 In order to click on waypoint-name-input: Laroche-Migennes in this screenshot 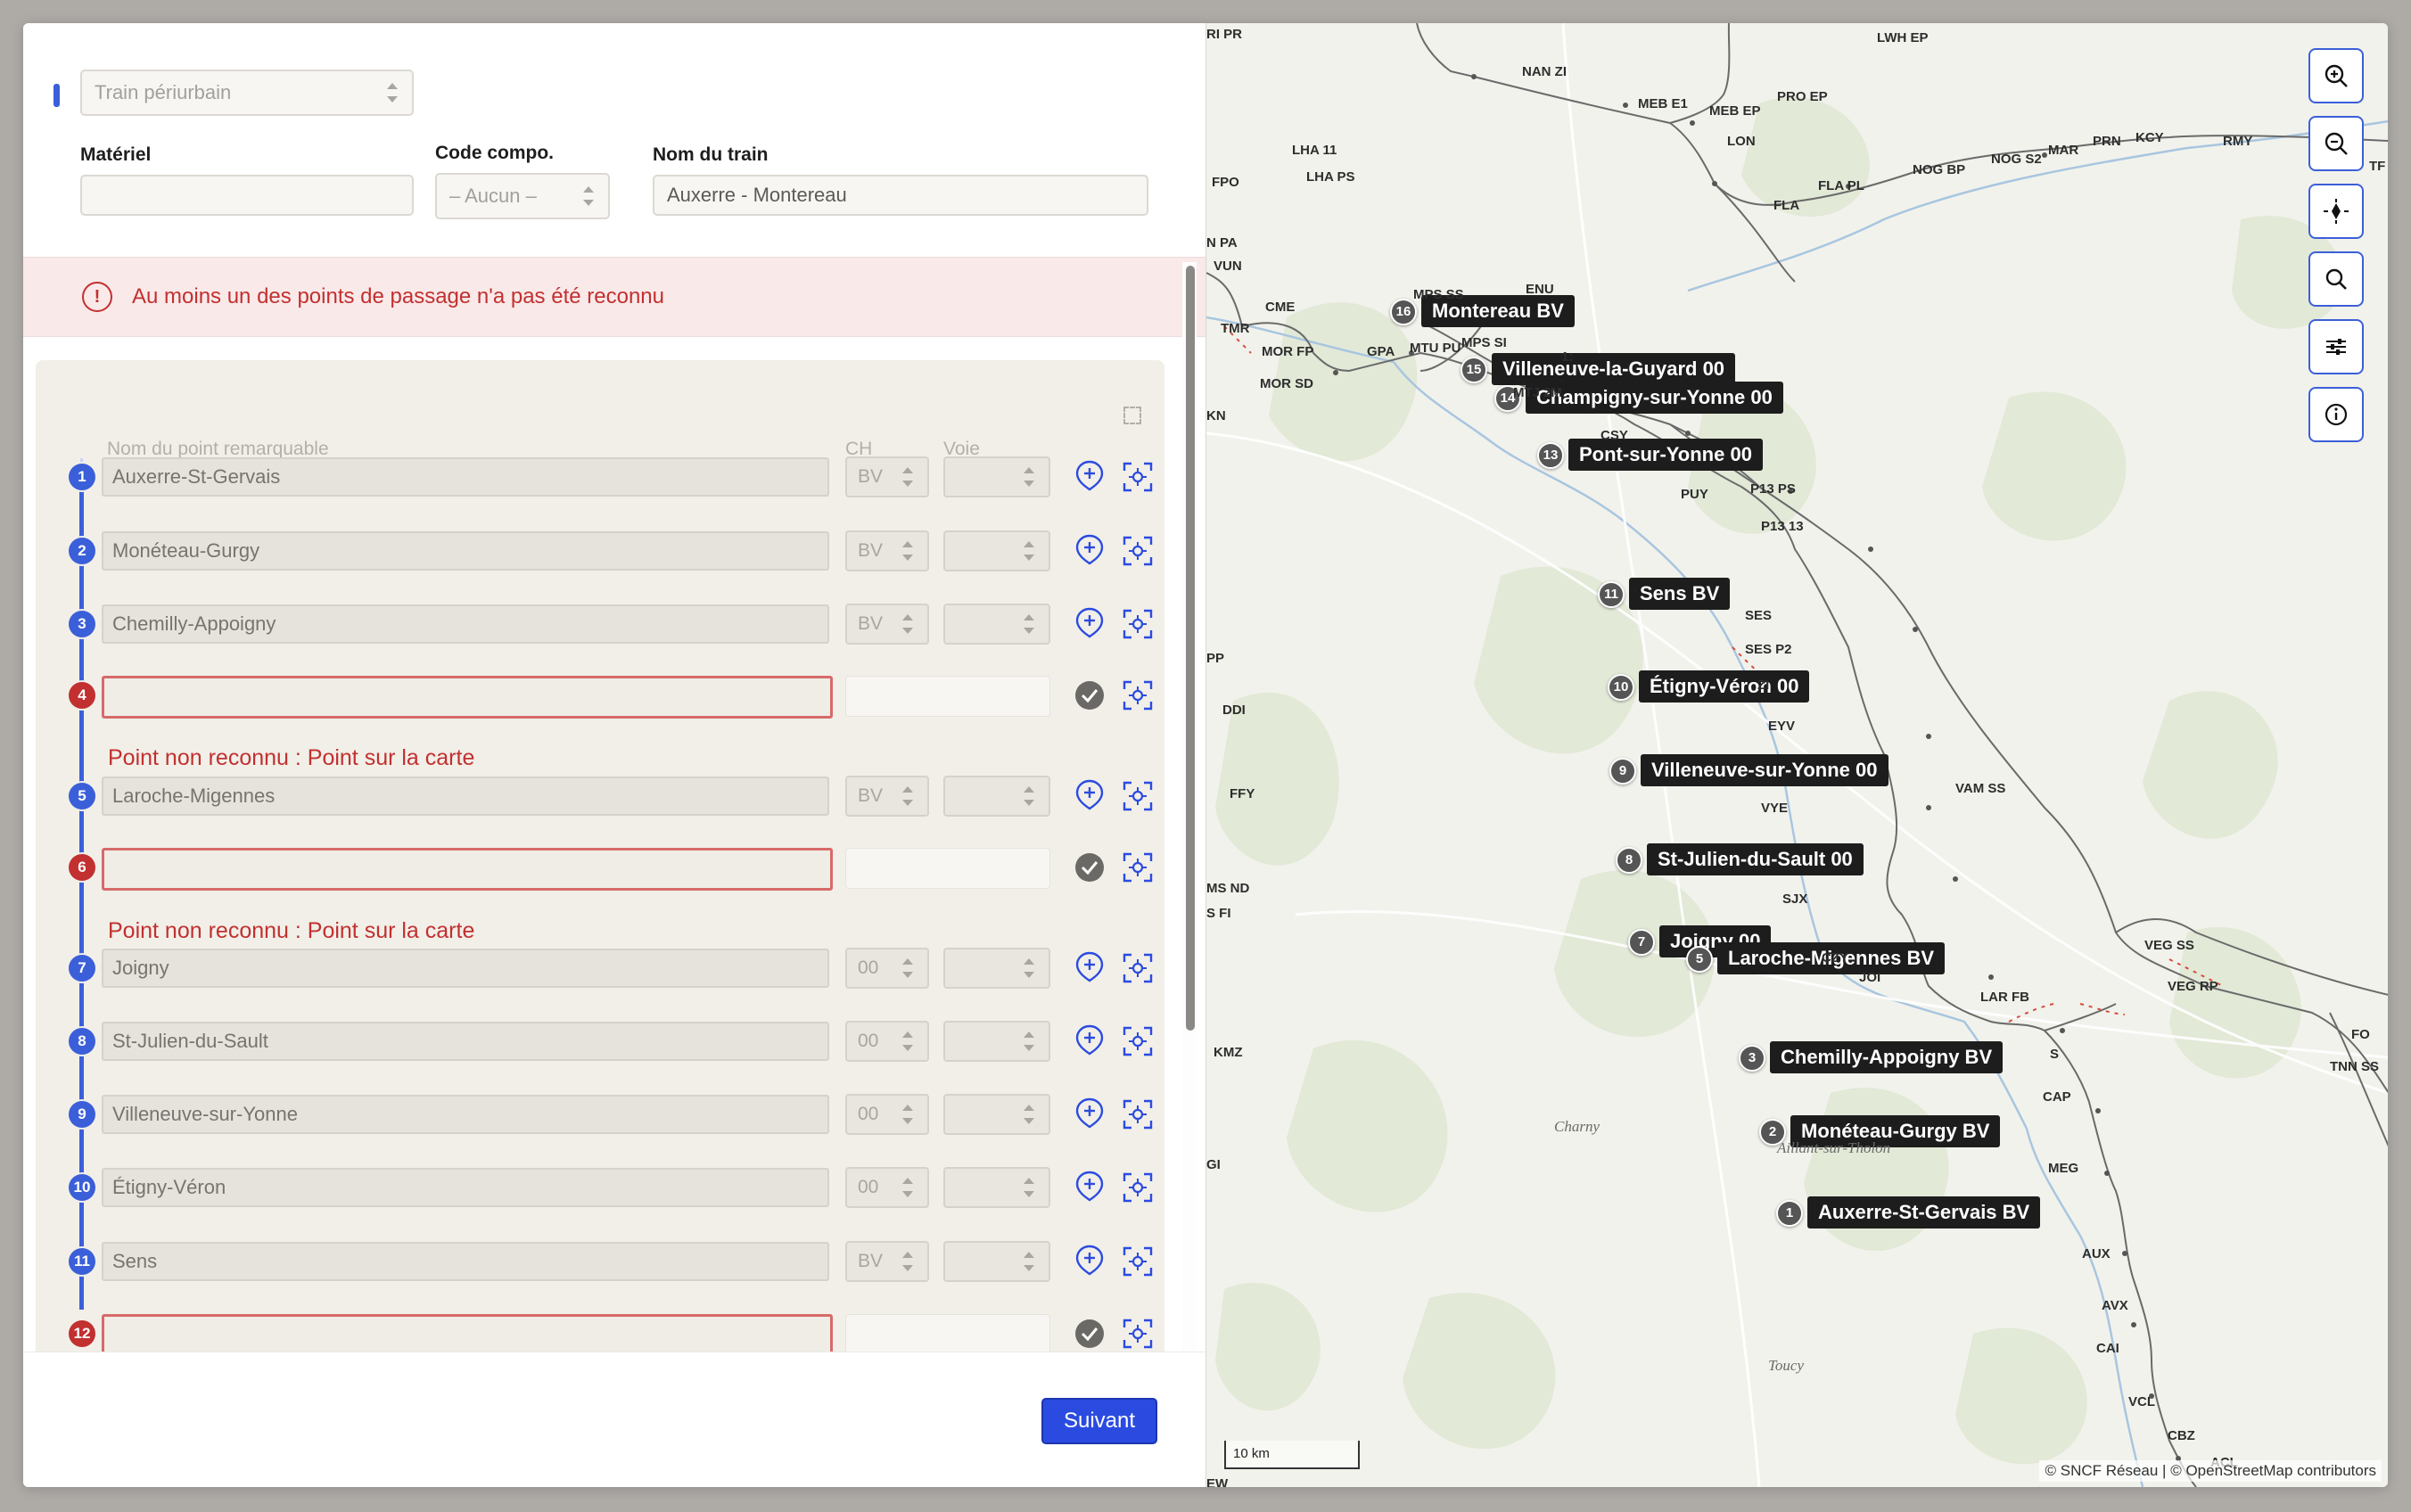, I will do `click(465, 796)`.